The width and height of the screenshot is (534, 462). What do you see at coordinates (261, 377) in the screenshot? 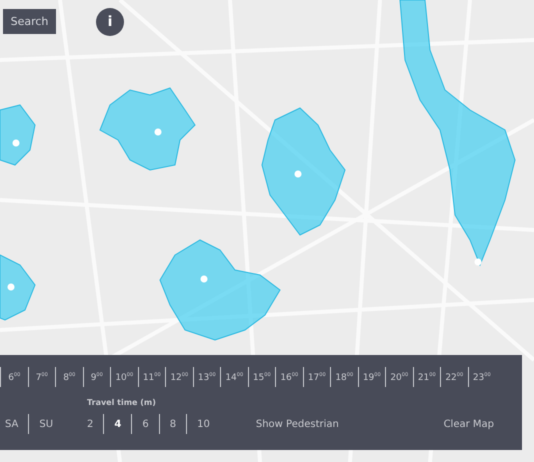
I see `hour-tab: 15$^{00}$` at bounding box center [261, 377].